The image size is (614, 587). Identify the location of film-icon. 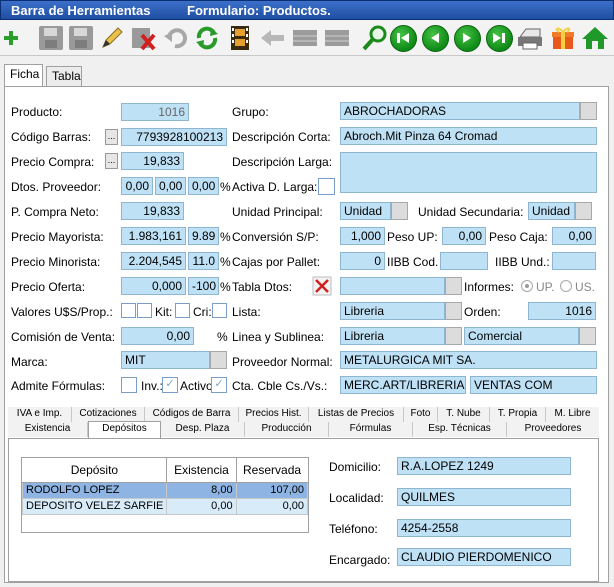
(240, 38).